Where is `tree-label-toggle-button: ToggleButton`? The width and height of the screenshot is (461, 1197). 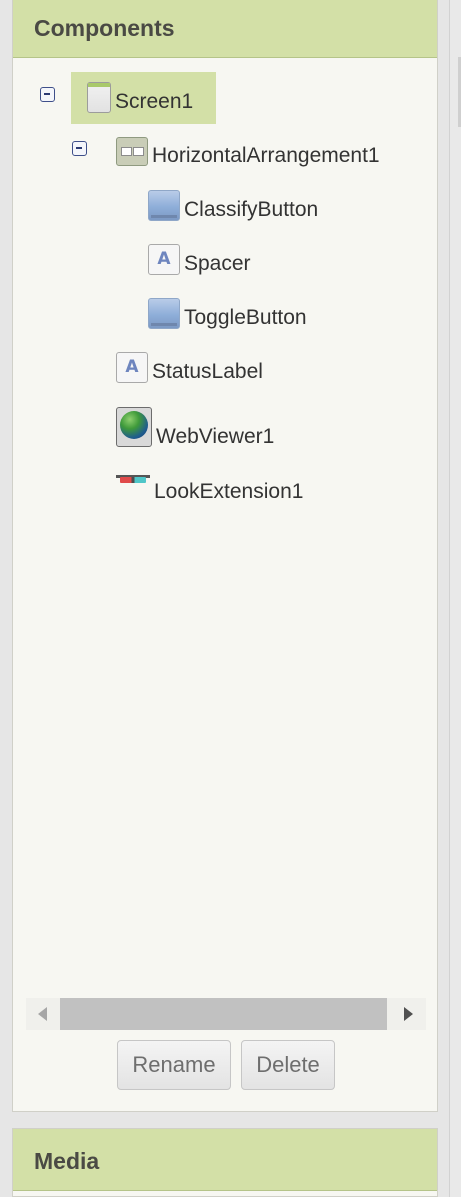
tree-label-toggle-button: ToggleButton is located at coordinates (245, 317).